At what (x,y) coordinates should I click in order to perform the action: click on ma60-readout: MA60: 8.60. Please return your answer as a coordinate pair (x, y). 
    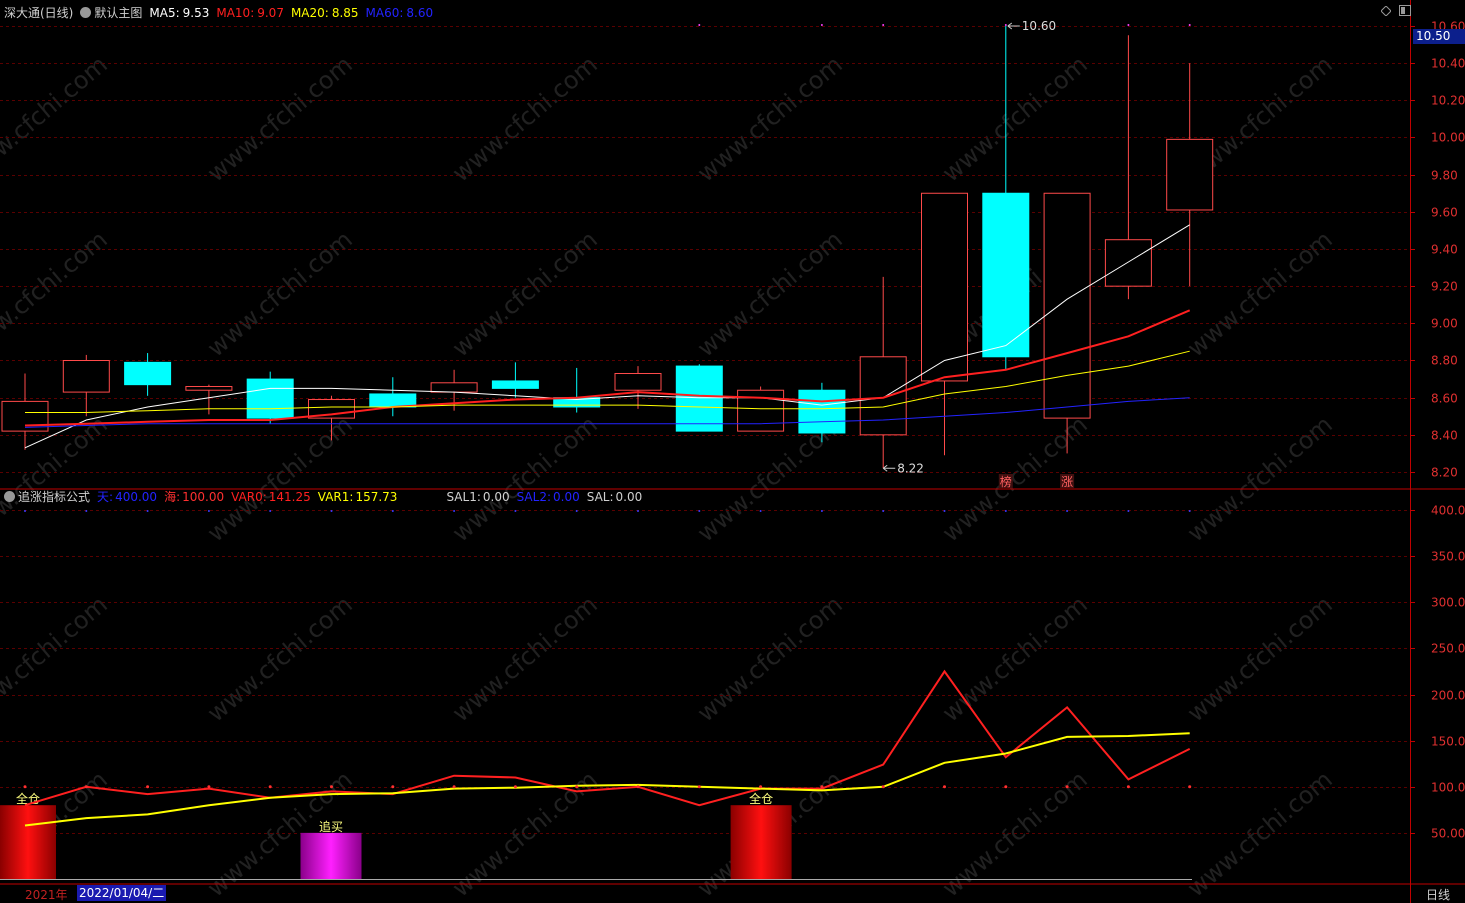
    Looking at the image, I should click on (400, 13).